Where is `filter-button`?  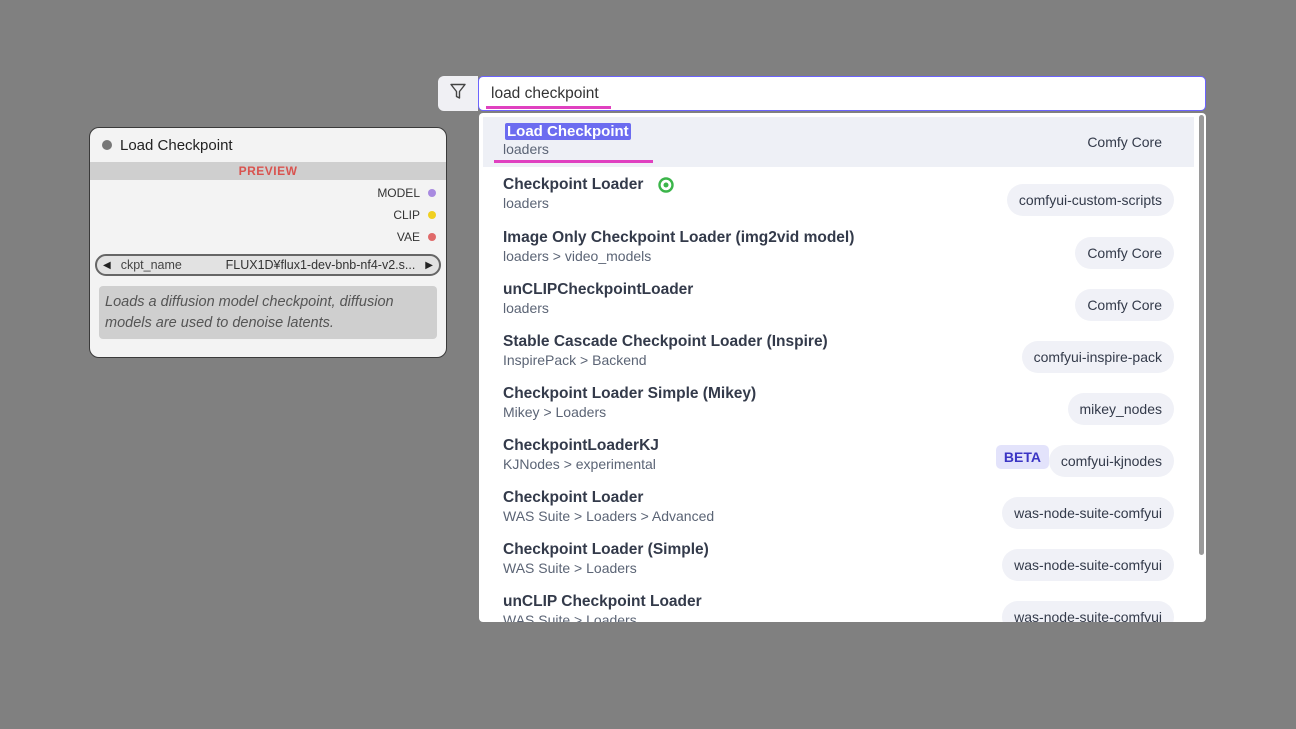 filter-button is located at coordinates (458, 93).